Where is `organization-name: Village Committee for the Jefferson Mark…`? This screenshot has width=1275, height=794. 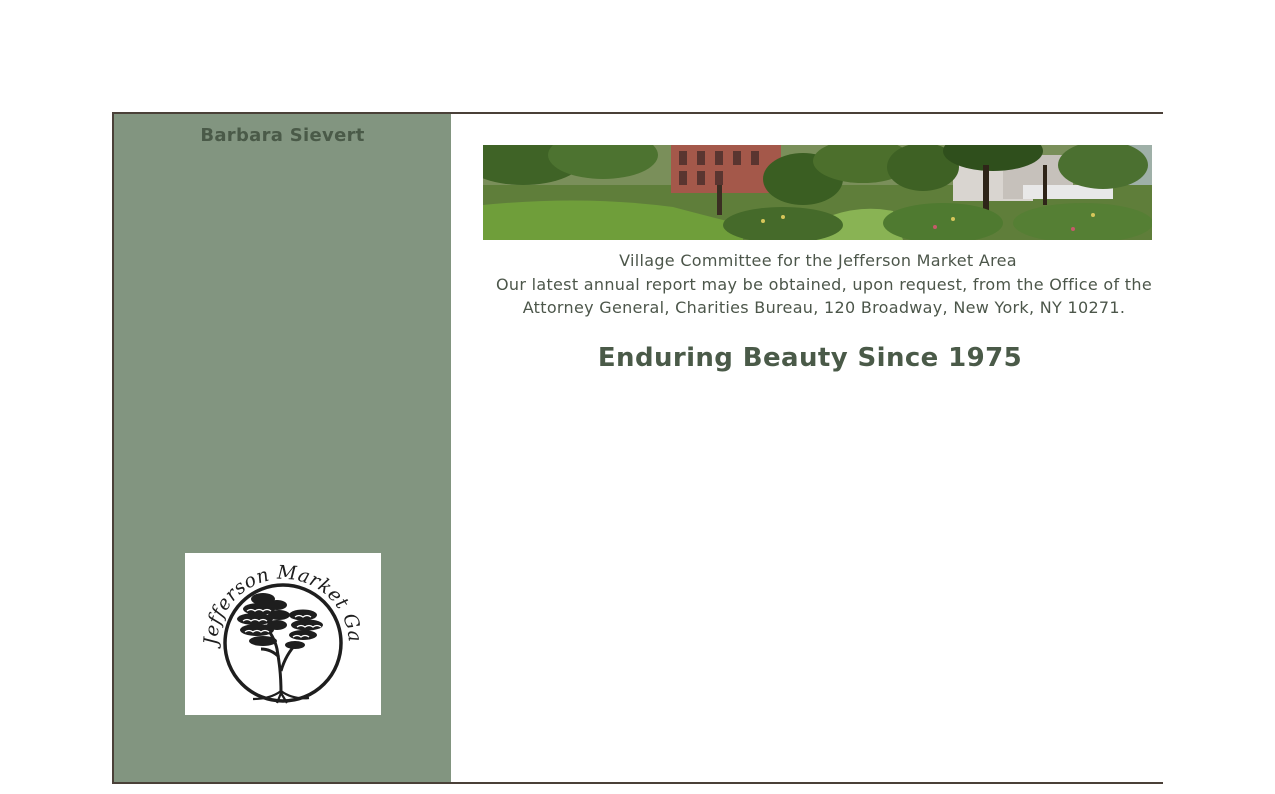 organization-name: Village Committee for the Jefferson Mark… is located at coordinates (818, 260).